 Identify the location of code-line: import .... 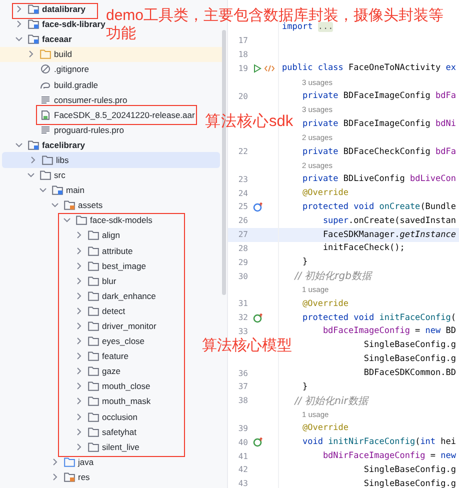
(308, 27).